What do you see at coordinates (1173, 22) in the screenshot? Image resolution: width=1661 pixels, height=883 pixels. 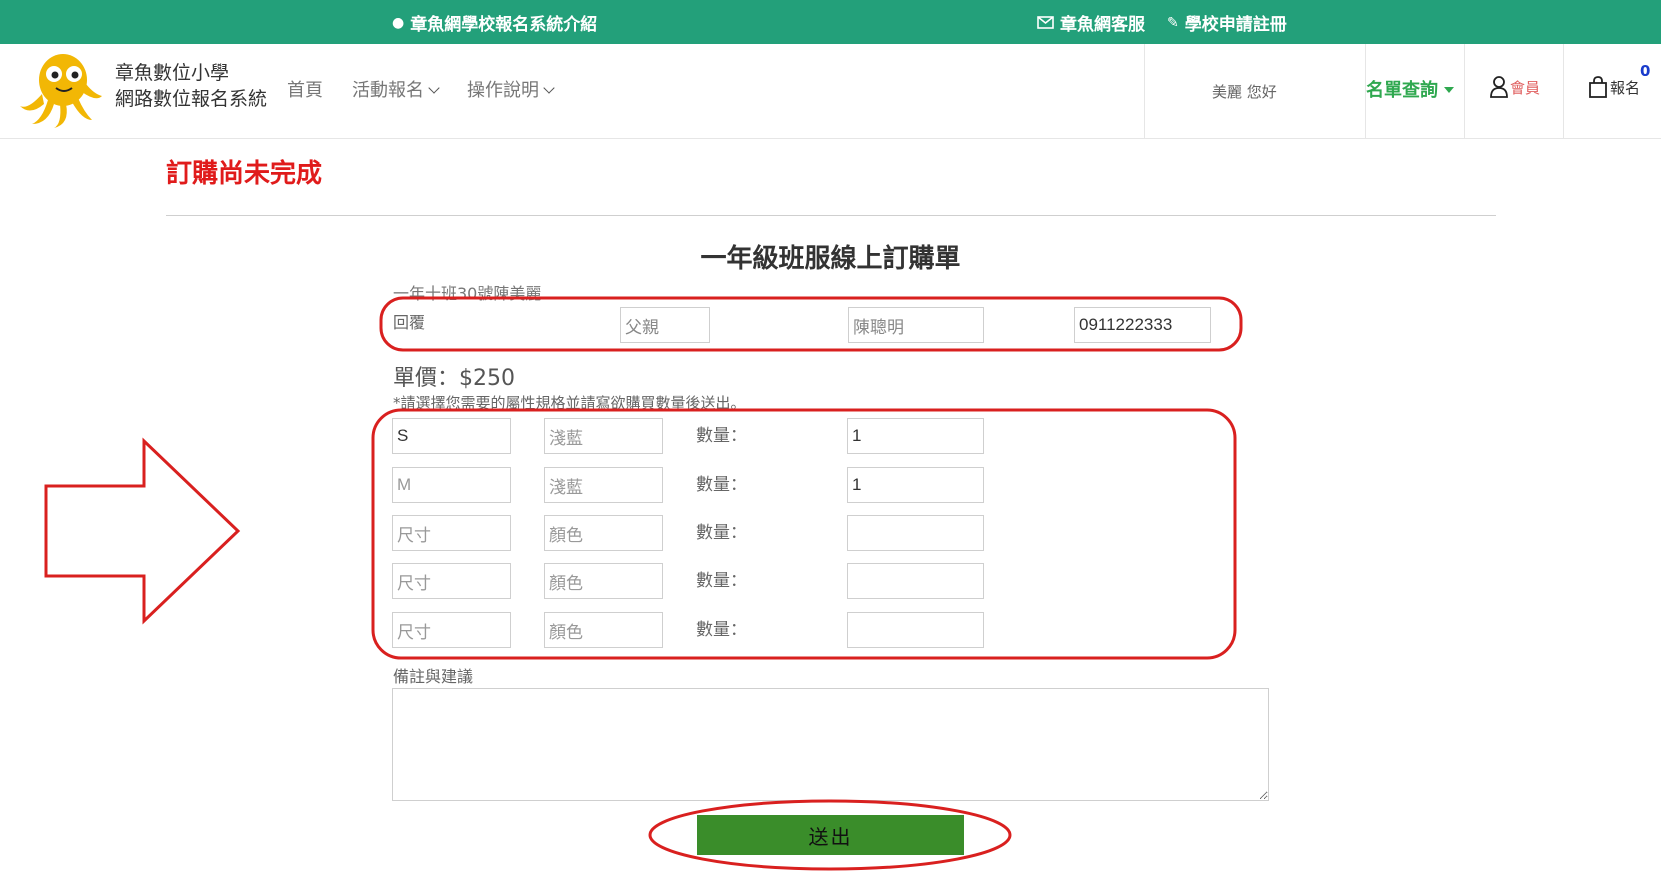 I see `pencil-icon: ✎` at bounding box center [1173, 22].